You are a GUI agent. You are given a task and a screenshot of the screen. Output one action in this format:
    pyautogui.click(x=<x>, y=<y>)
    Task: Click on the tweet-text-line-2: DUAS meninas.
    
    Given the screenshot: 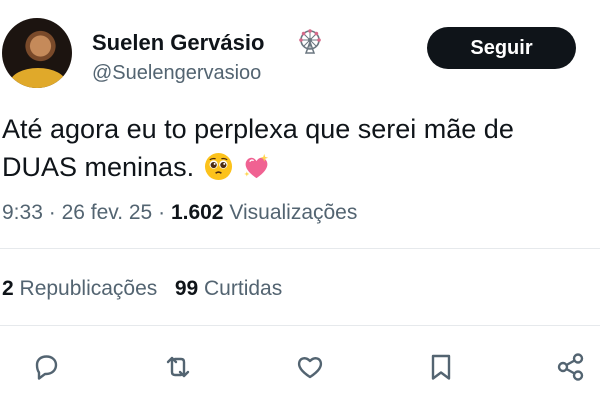 What is the action you would take?
    pyautogui.click(x=300, y=167)
    